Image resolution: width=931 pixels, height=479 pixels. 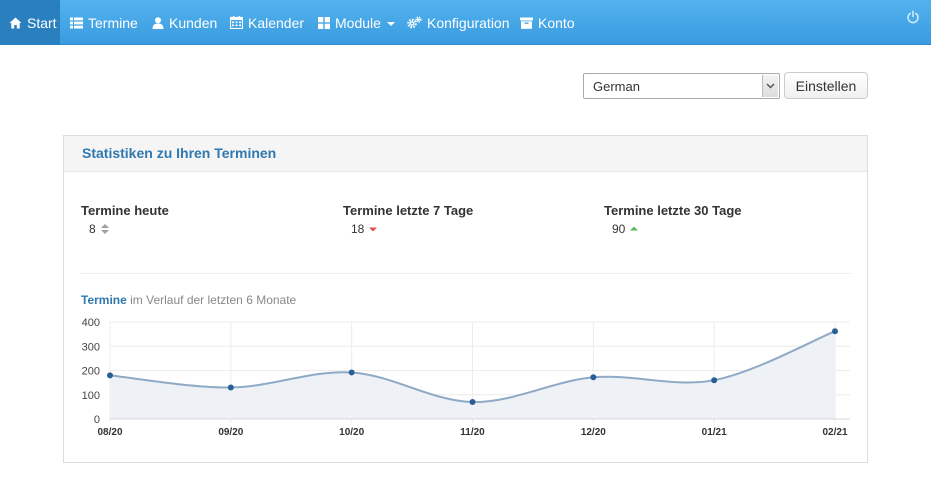 What do you see at coordinates (230, 432) in the screenshot?
I see `x-tick-label: 09/20` at bounding box center [230, 432].